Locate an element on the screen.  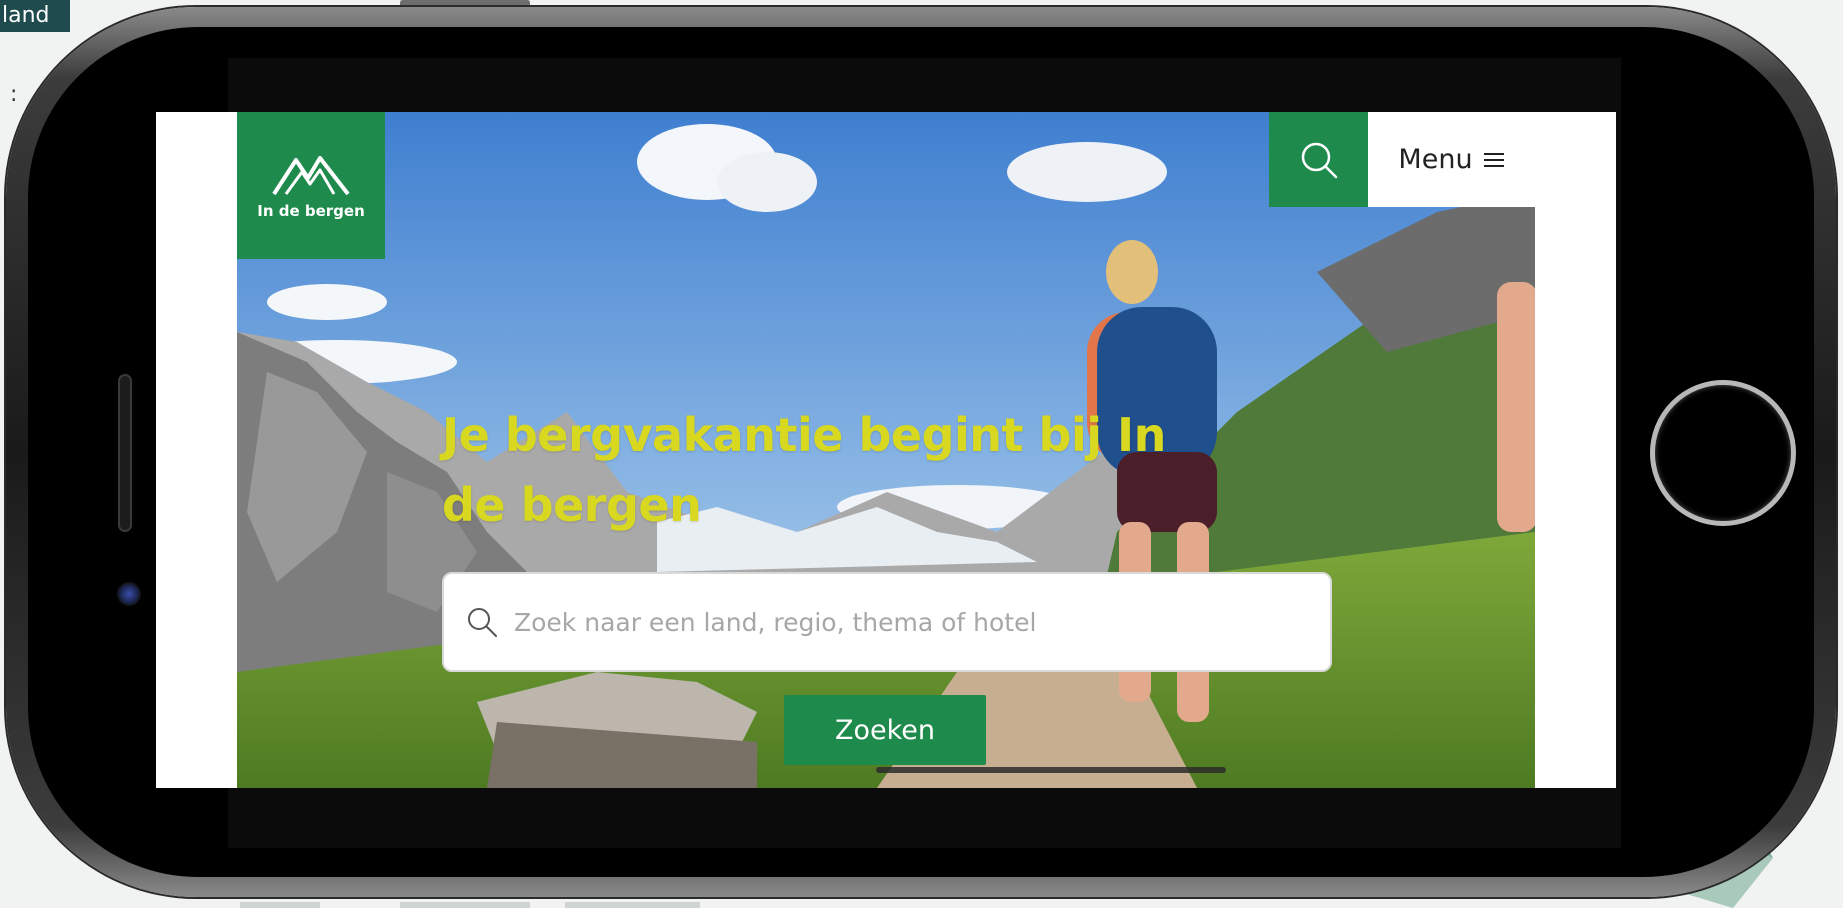
mountain-icon is located at coordinates (311, 176).